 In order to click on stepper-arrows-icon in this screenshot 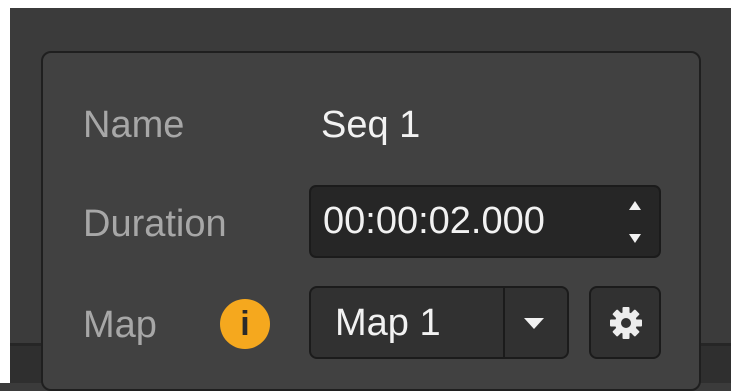, I will do `click(635, 222)`.